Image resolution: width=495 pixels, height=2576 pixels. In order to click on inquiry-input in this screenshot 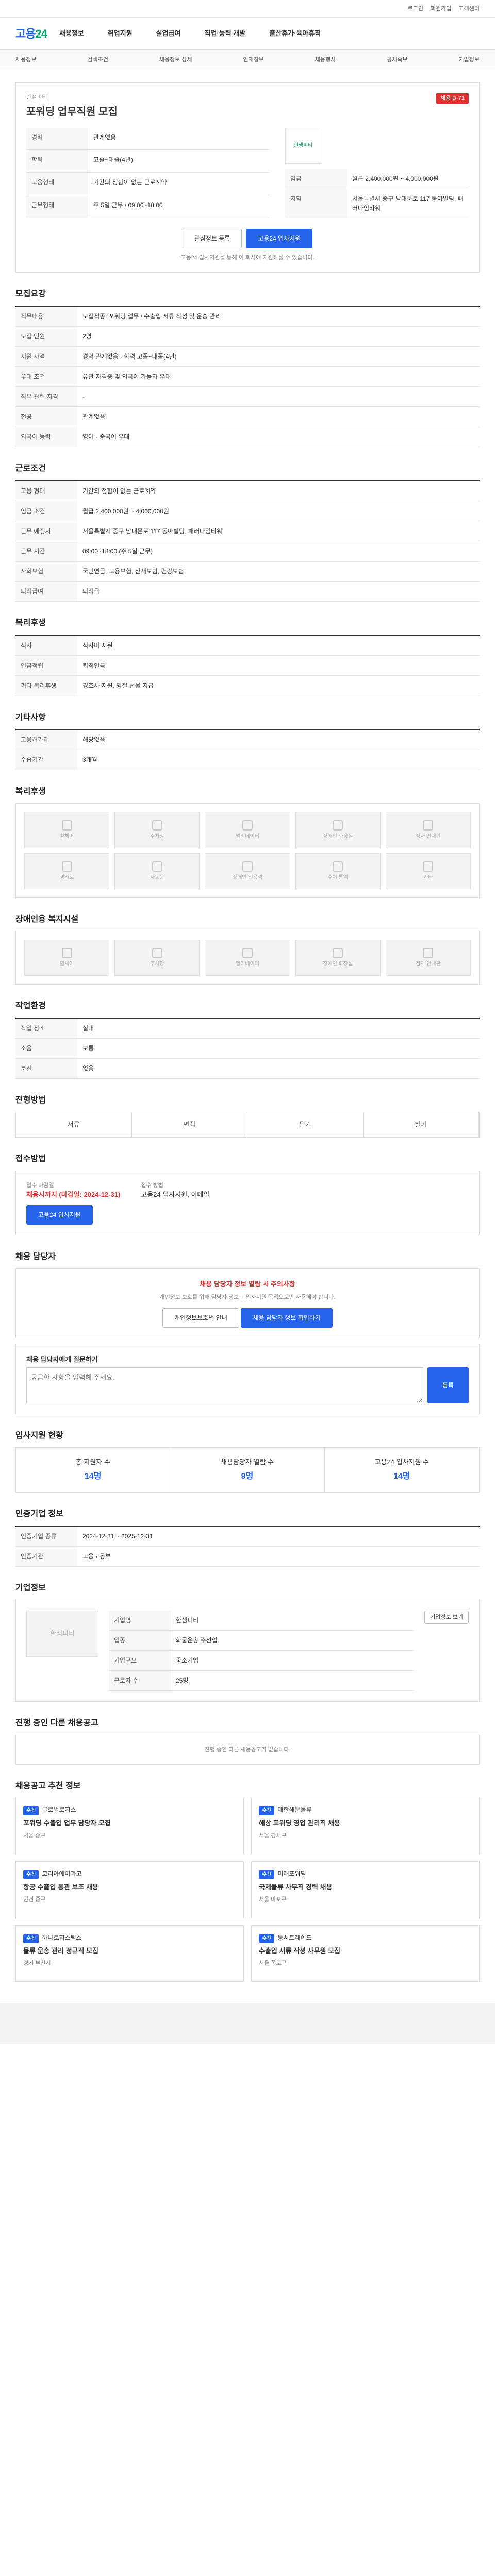, I will do `click(225, 1385)`.